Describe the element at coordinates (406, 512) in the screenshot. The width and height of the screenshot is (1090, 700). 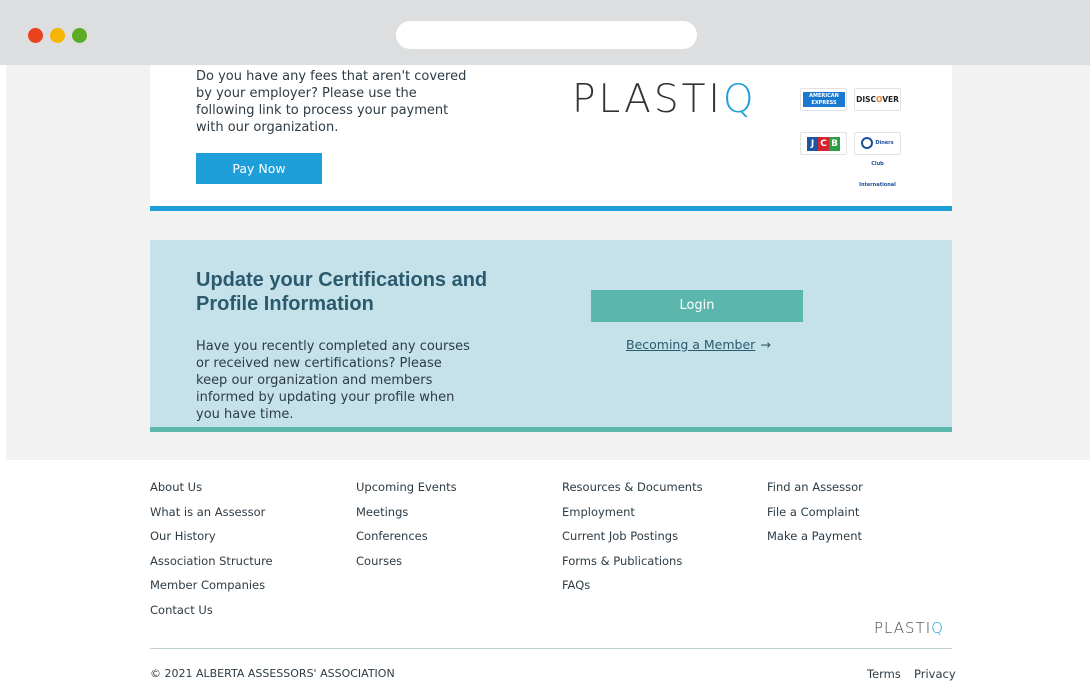
I see `footer-link-meetings: Meetings` at that location.